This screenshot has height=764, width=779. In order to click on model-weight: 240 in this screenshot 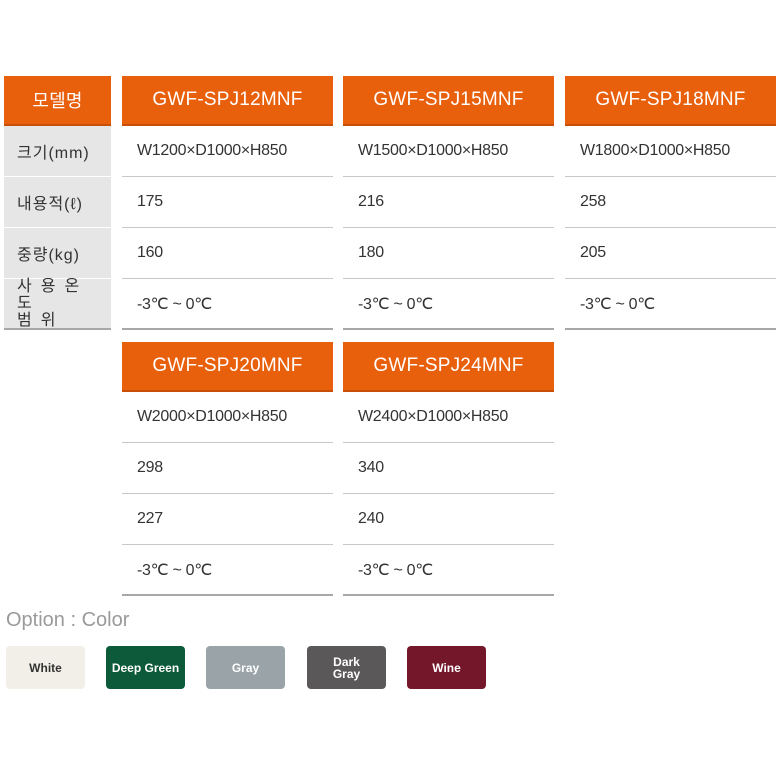, I will do `click(448, 519)`.